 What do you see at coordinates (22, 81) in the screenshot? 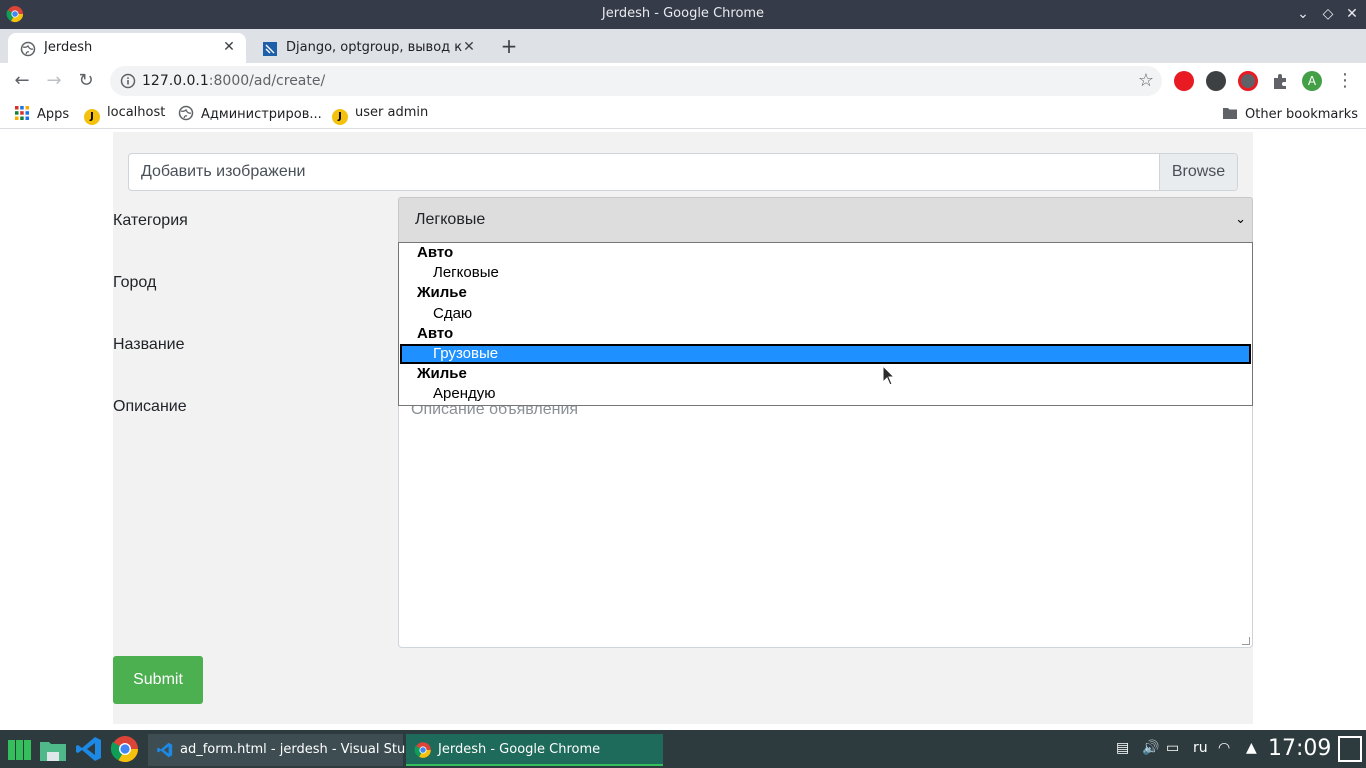
I see `back-icon: ←` at bounding box center [22, 81].